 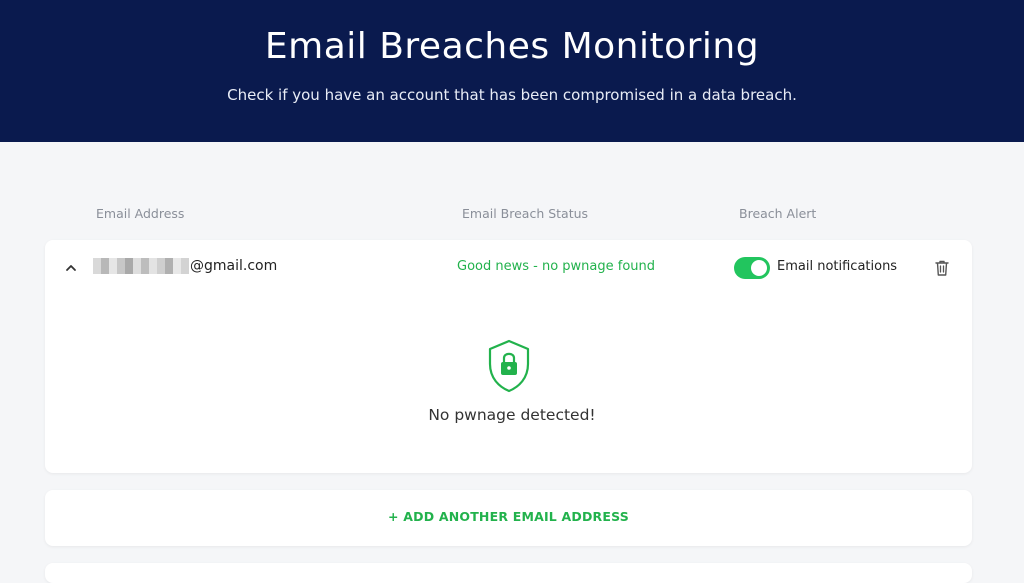 I want to click on result-message: No pwnage detected!, so click(x=512, y=415).